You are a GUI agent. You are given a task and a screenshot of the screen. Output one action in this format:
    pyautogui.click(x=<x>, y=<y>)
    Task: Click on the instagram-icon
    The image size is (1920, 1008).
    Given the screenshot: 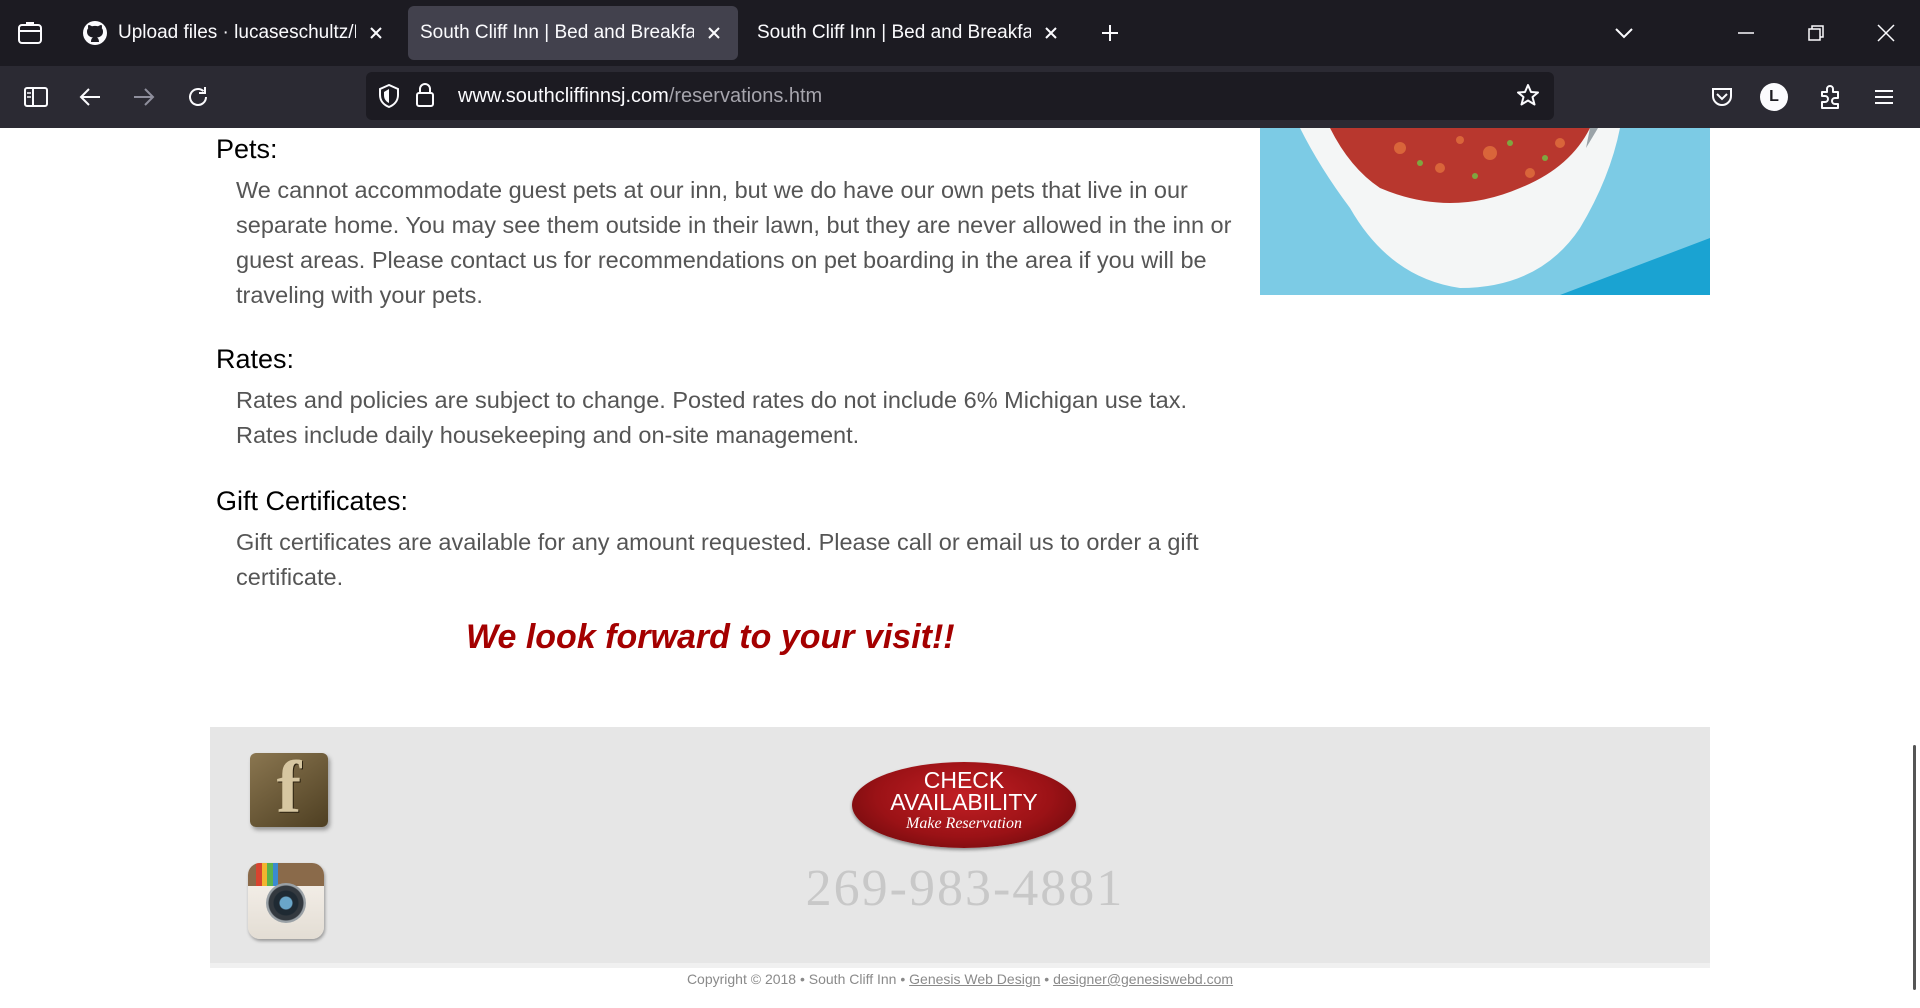 What is the action you would take?
    pyautogui.click(x=286, y=901)
    